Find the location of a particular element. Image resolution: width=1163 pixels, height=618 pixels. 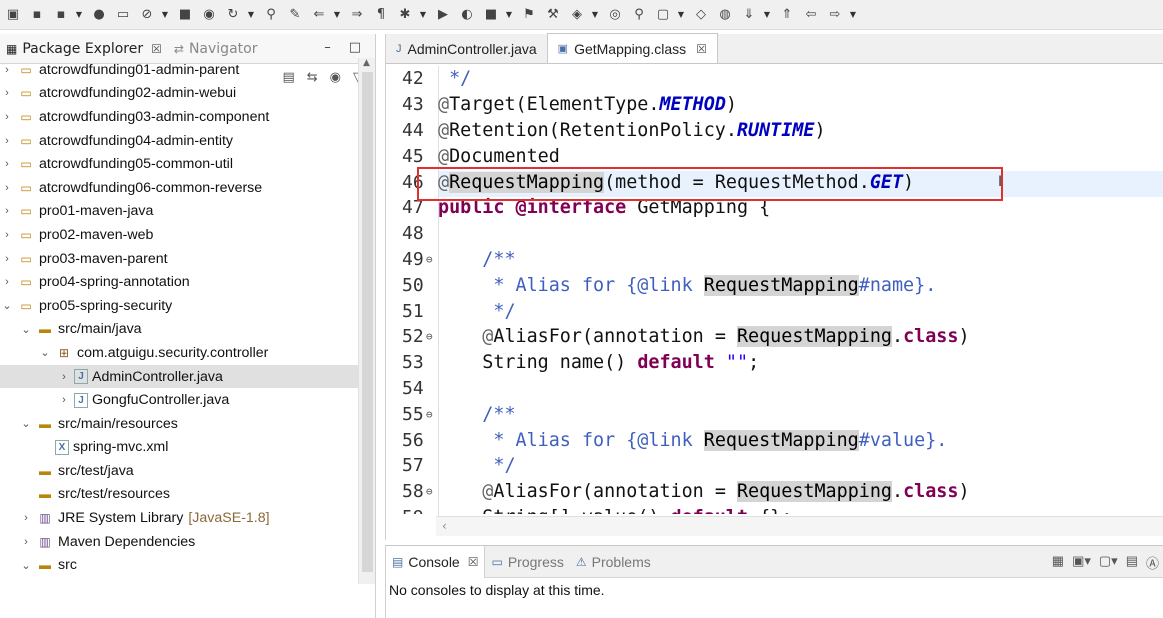

code-line: 43 @Target(ElementType.METHOD) is located at coordinates (774, 105).